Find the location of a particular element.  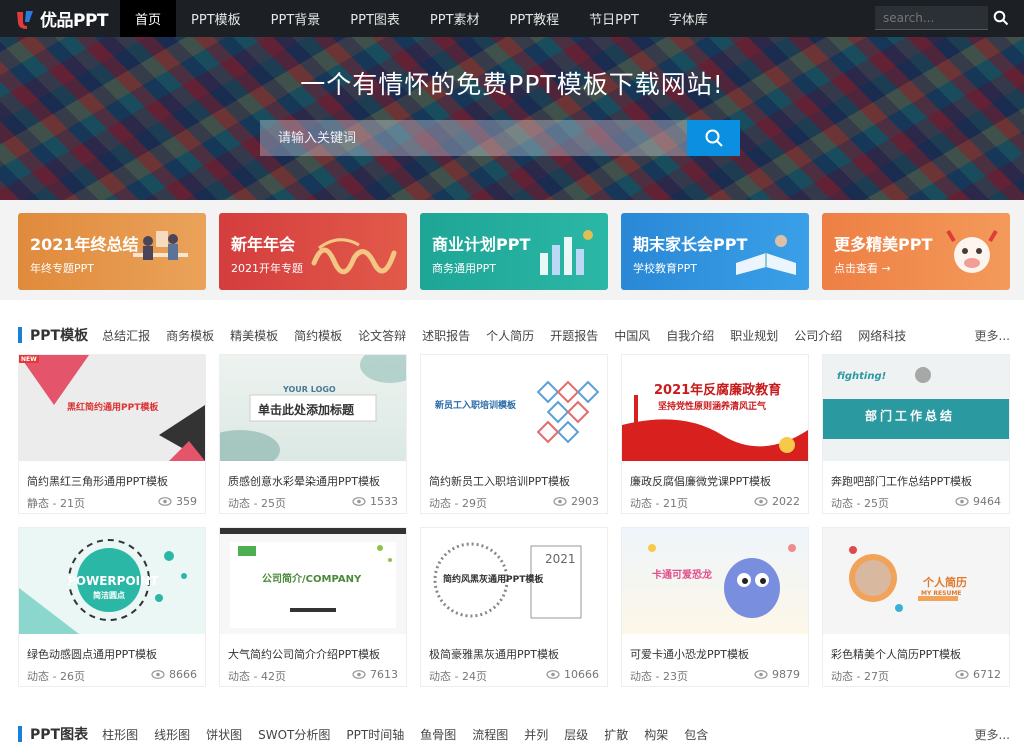

tag-link: 职业规划 is located at coordinates (754, 335).